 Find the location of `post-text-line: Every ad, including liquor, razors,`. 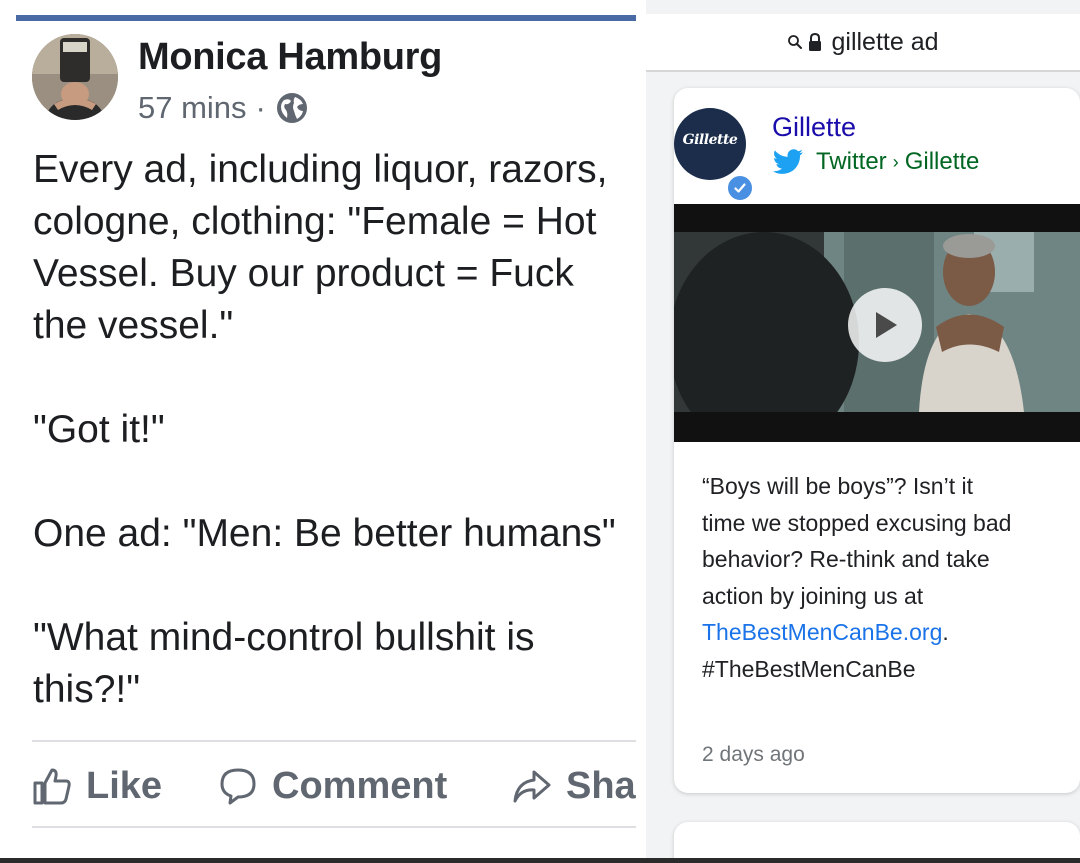

post-text-line: Every ad, including liquor, razors, is located at coordinates (320, 169).